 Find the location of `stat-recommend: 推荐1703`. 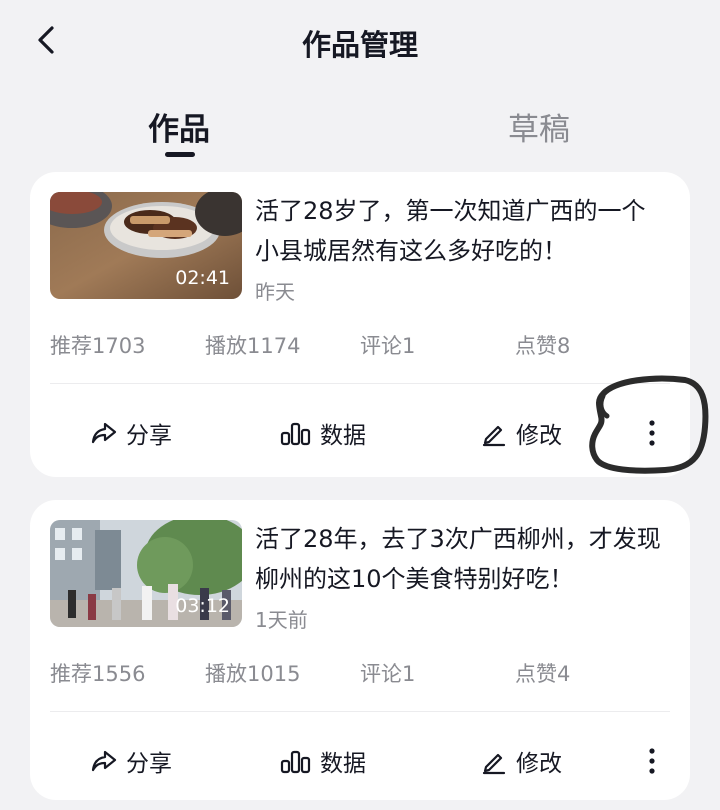

stat-recommend: 推荐1703 is located at coordinates (98, 346).